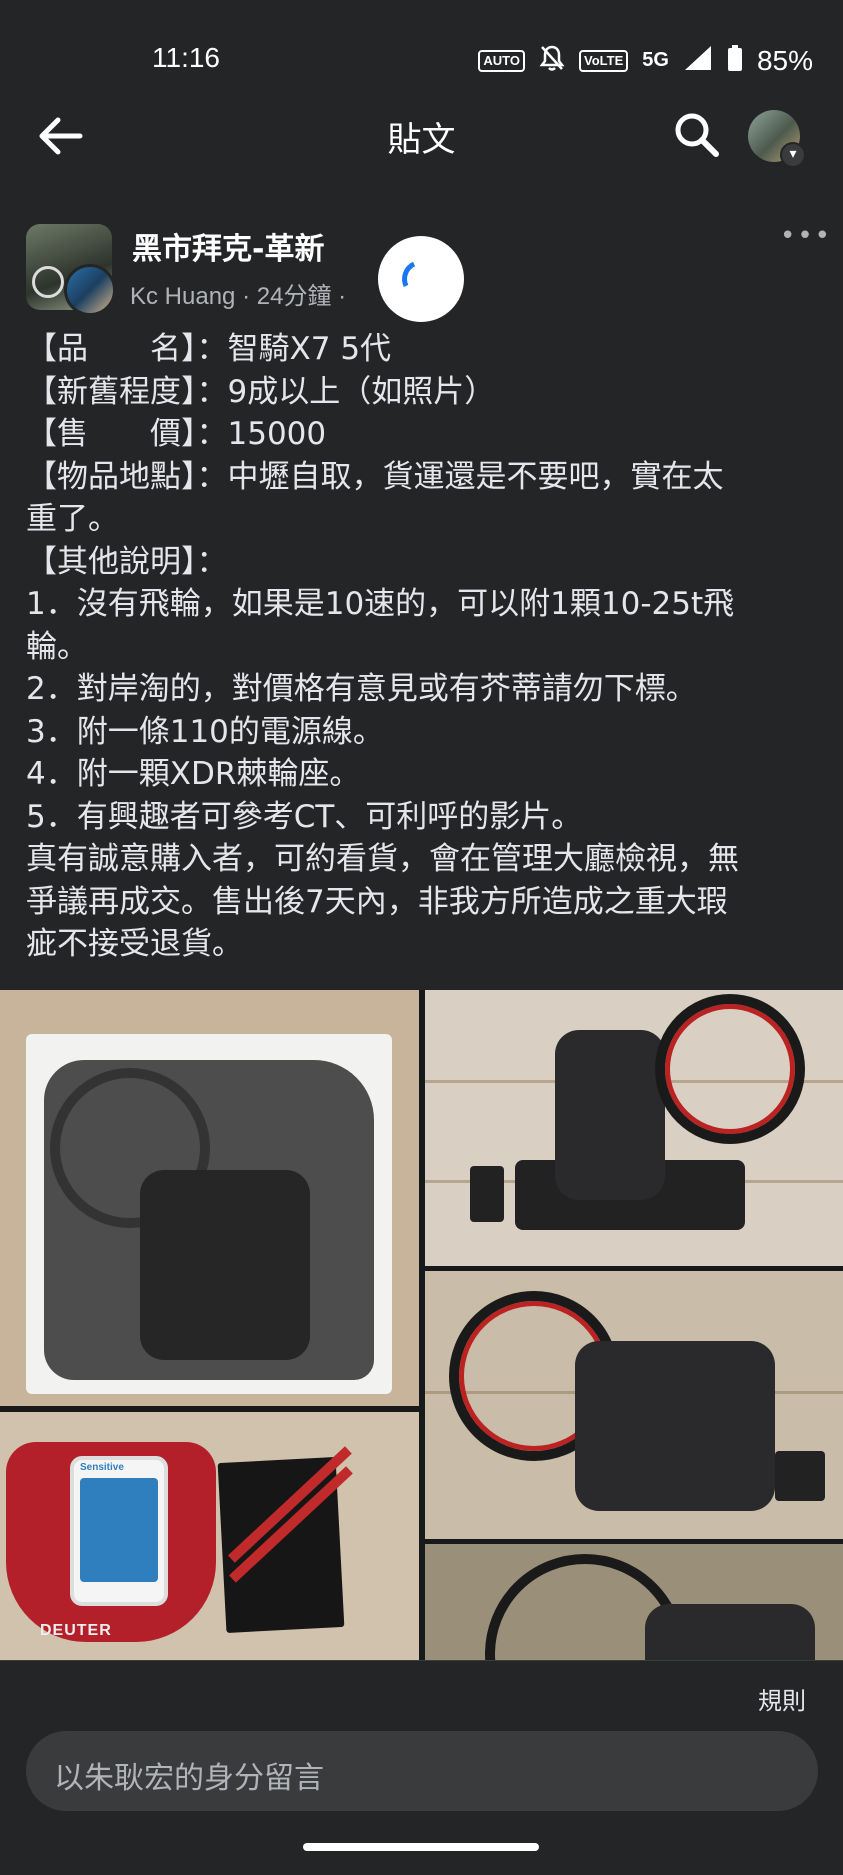  Describe the element at coordinates (182, 296) in the screenshot. I see `author-name-link: Kc Huang` at that location.